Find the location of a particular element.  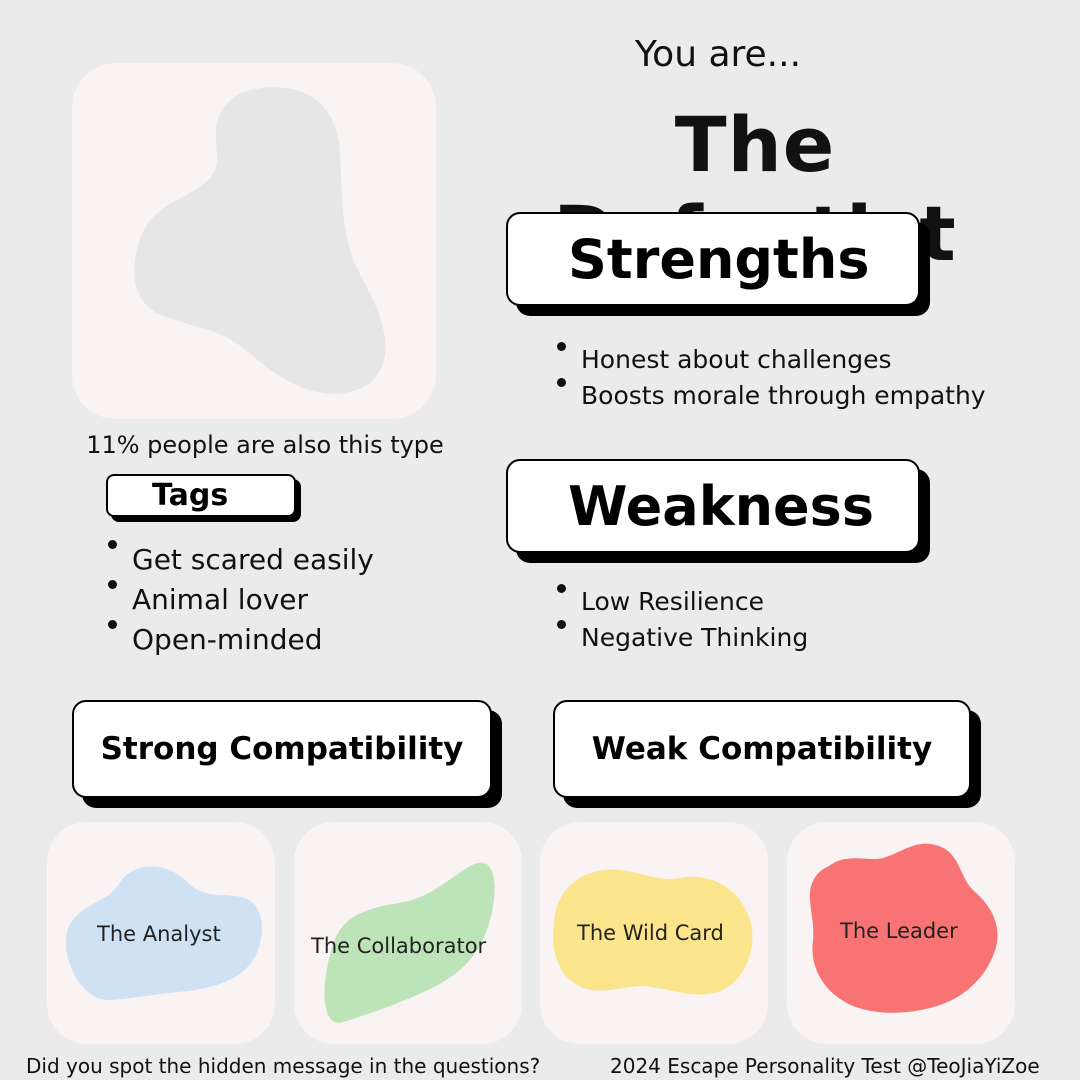

type-image-card is located at coordinates (254, 241).